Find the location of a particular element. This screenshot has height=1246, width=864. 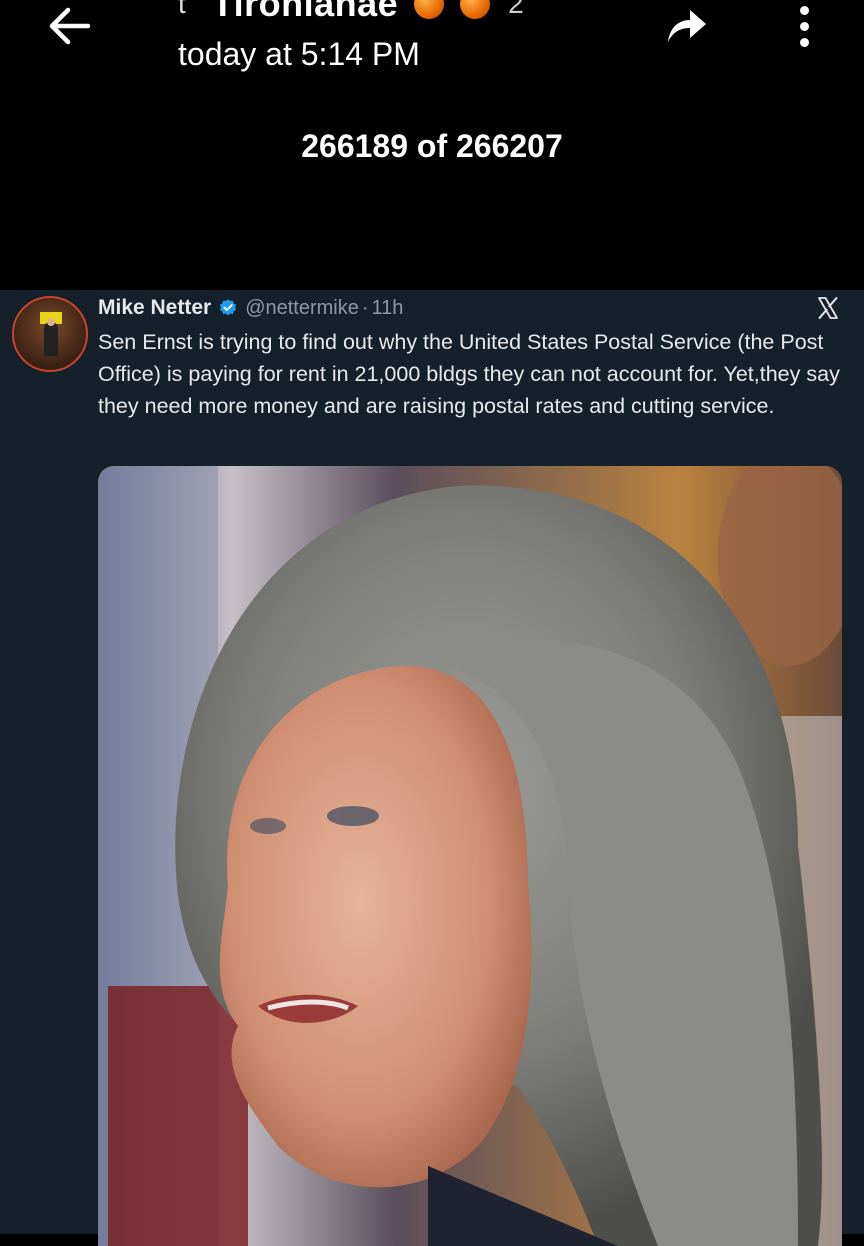

avatar is located at coordinates (50, 334).